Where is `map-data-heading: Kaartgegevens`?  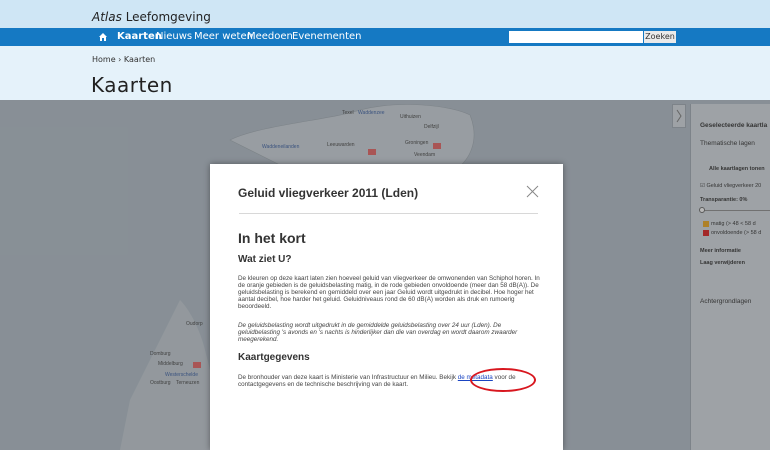
map-data-heading: Kaartgegevens is located at coordinates (274, 357).